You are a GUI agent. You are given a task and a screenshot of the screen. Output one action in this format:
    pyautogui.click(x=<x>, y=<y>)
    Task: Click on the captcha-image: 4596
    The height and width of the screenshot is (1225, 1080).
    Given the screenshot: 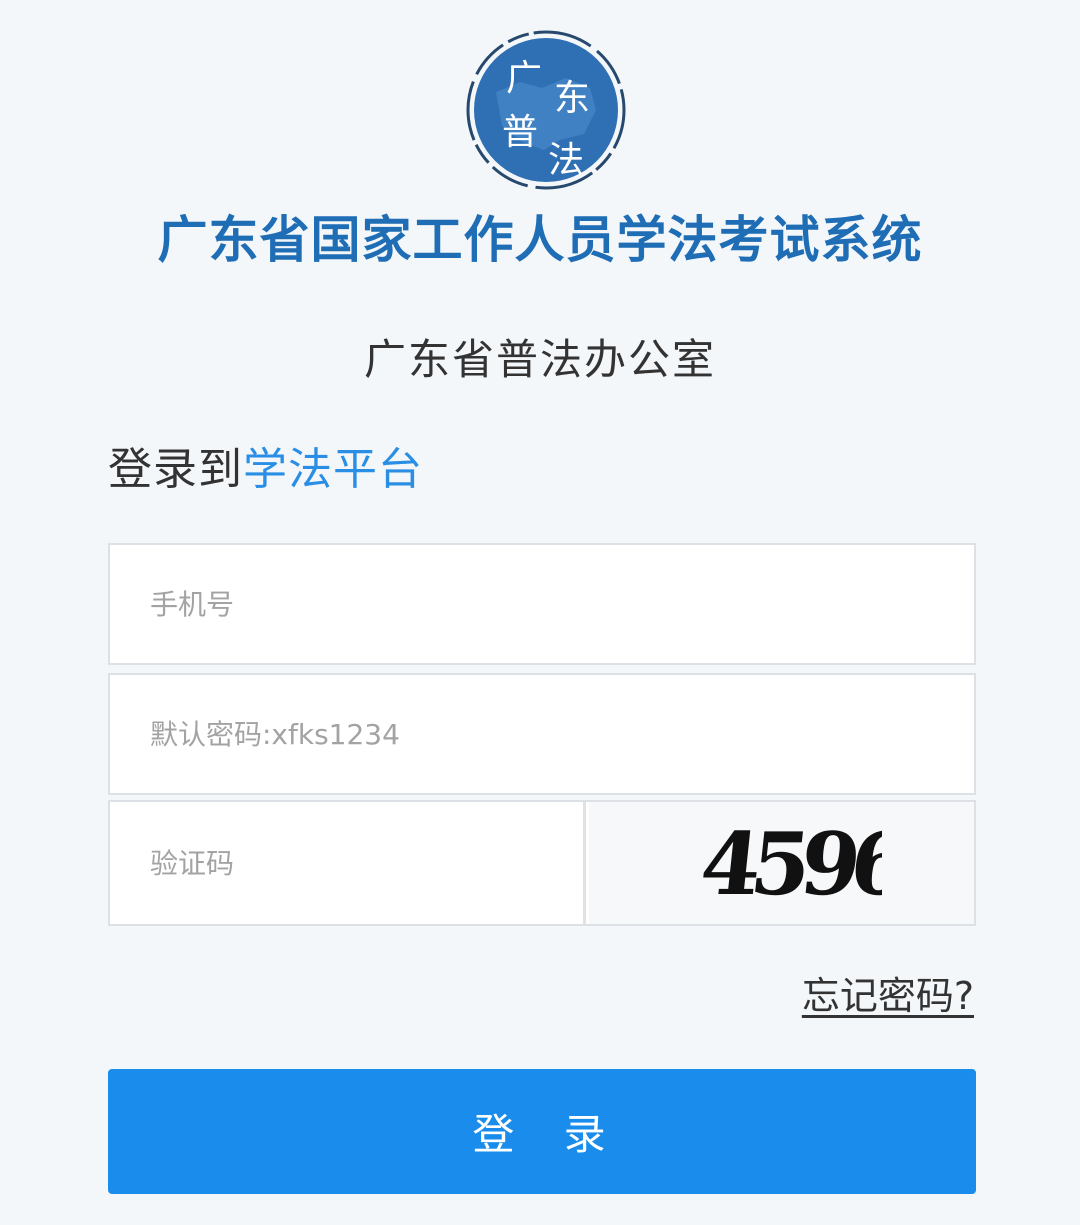 What is the action you would take?
    pyautogui.click(x=781, y=863)
    